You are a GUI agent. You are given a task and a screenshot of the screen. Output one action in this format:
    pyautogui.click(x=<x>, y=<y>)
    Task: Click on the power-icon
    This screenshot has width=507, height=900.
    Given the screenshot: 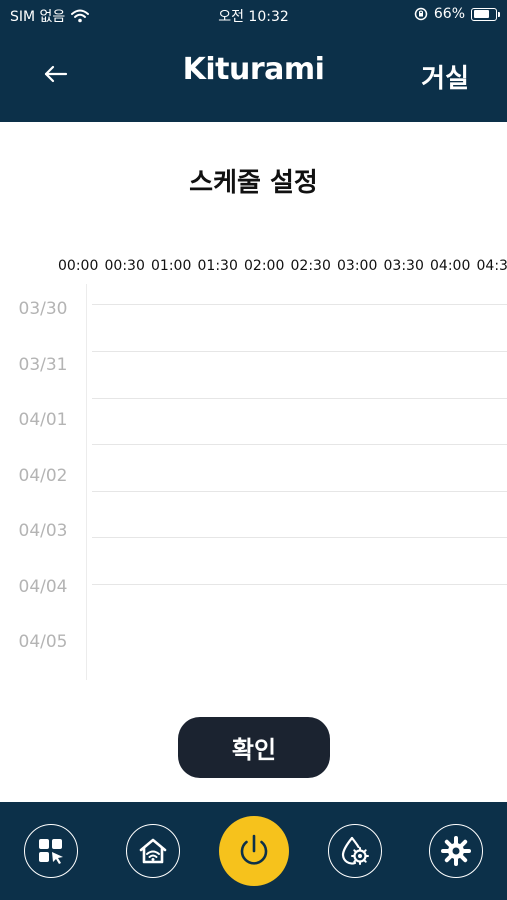 What is the action you would take?
    pyautogui.click(x=254, y=849)
    